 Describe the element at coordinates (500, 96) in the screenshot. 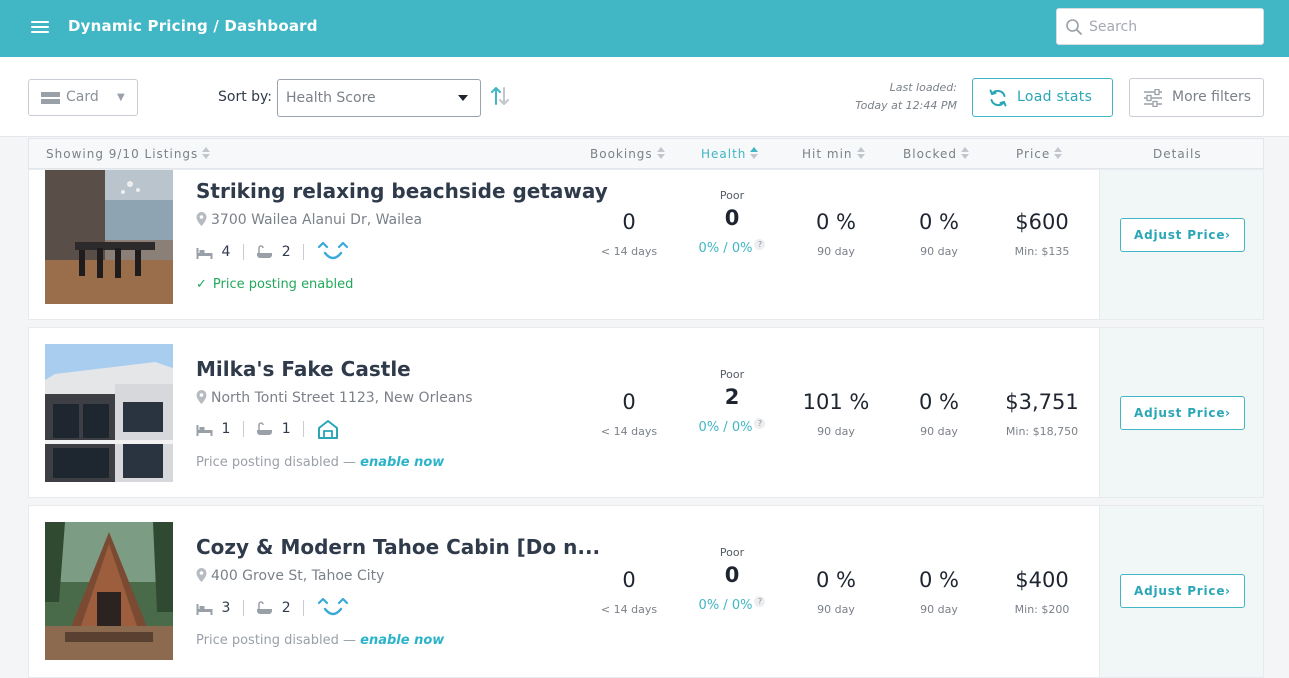

I see `sort-direction-icon` at that location.